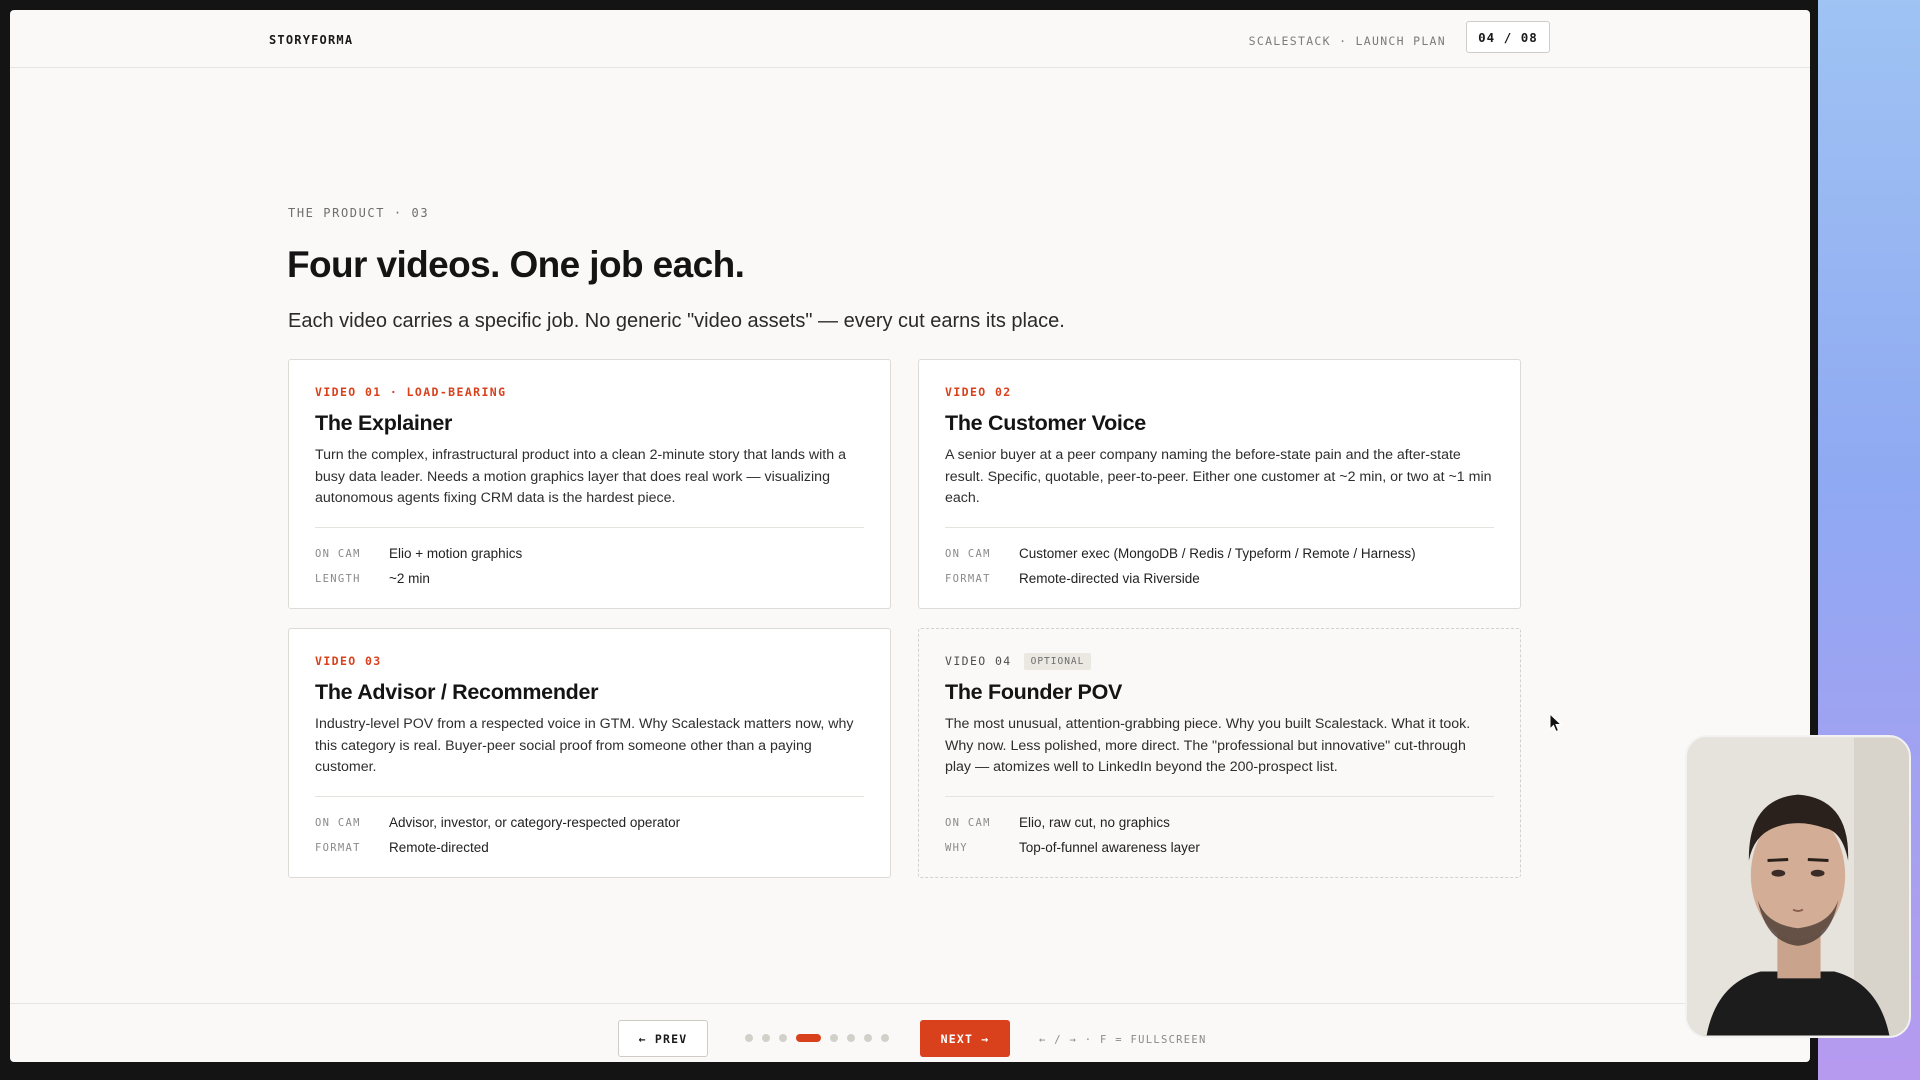 The height and width of the screenshot is (1080, 1920). I want to click on video-tag: VIDEO 03, so click(348, 661).